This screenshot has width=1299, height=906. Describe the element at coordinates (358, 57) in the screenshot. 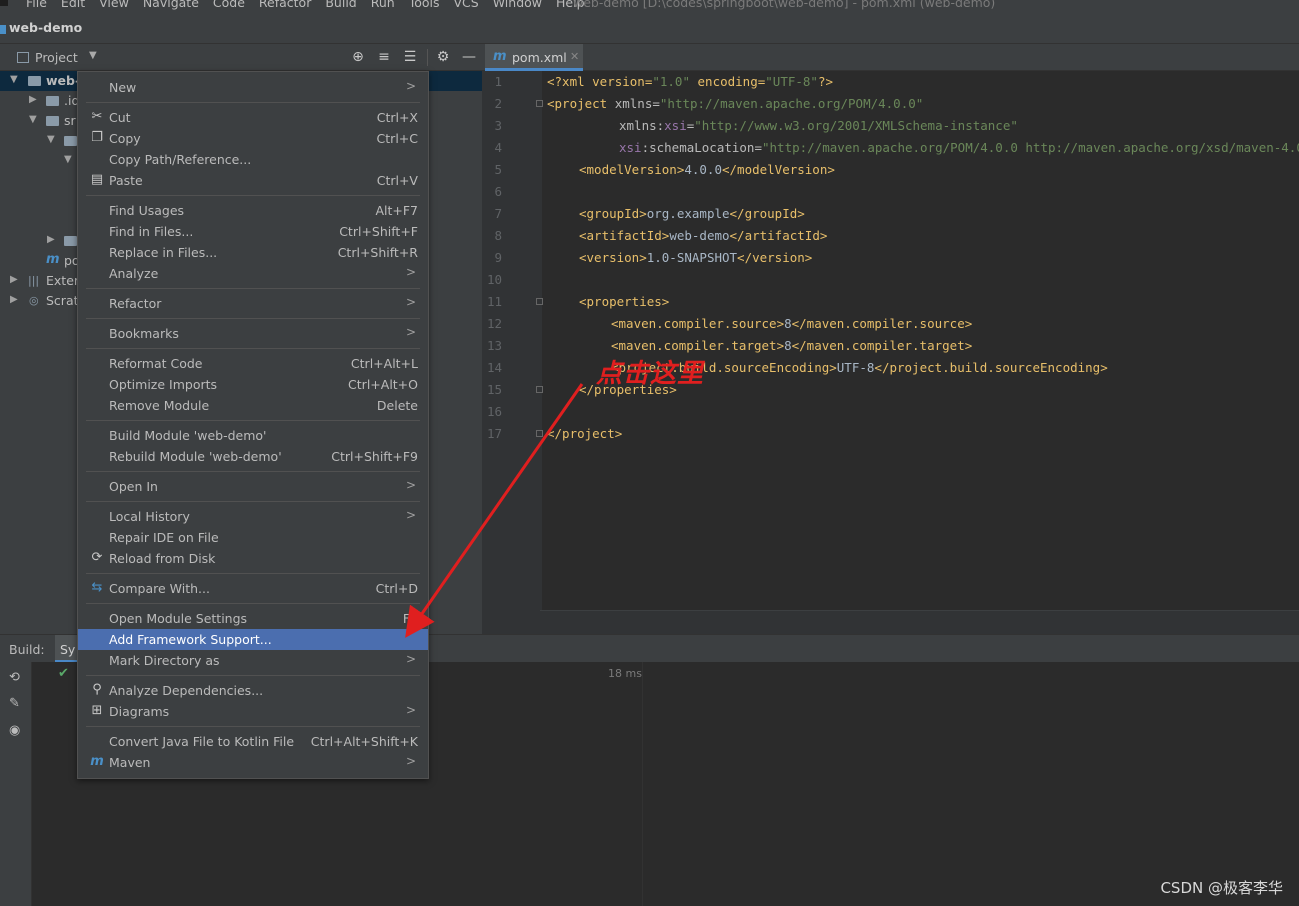

I see `locate-icon: ⊕` at that location.